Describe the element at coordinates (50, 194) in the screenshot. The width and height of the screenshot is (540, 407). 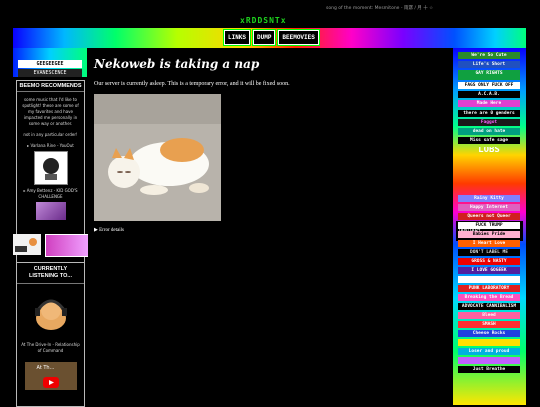
I see `recommend-item-2: ▸ Amy Bettenz - KID GOD'S CHALLENGE` at that location.